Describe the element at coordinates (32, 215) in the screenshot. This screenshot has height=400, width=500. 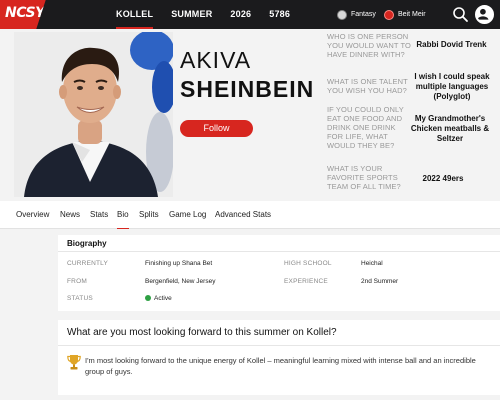
I see `tab-overview: Overview` at that location.